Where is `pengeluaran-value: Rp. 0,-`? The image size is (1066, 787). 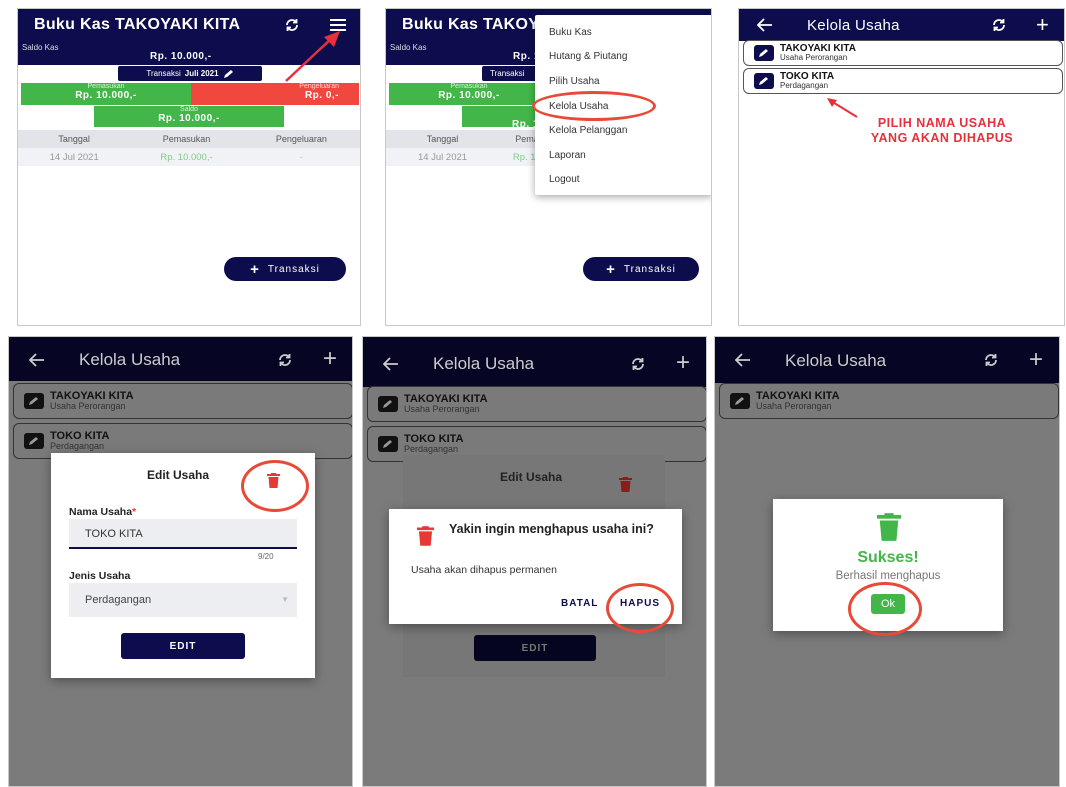
pengeluaran-value: Rp. 0,- is located at coordinates (321, 95).